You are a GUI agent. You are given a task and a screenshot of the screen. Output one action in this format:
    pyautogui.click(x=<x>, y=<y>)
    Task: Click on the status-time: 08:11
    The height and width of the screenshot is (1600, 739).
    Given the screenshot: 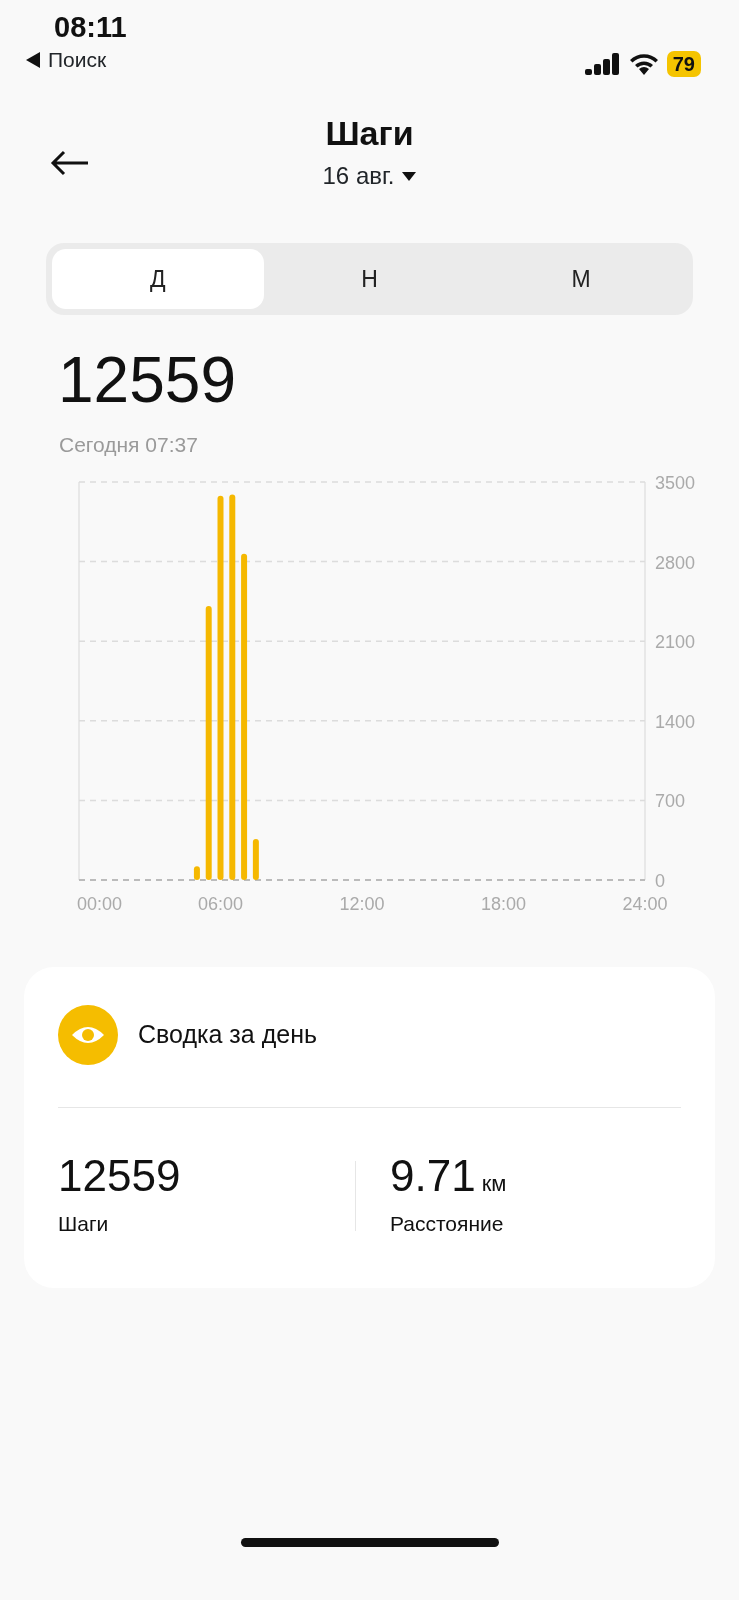 What is the action you would take?
    pyautogui.click(x=90, y=28)
    